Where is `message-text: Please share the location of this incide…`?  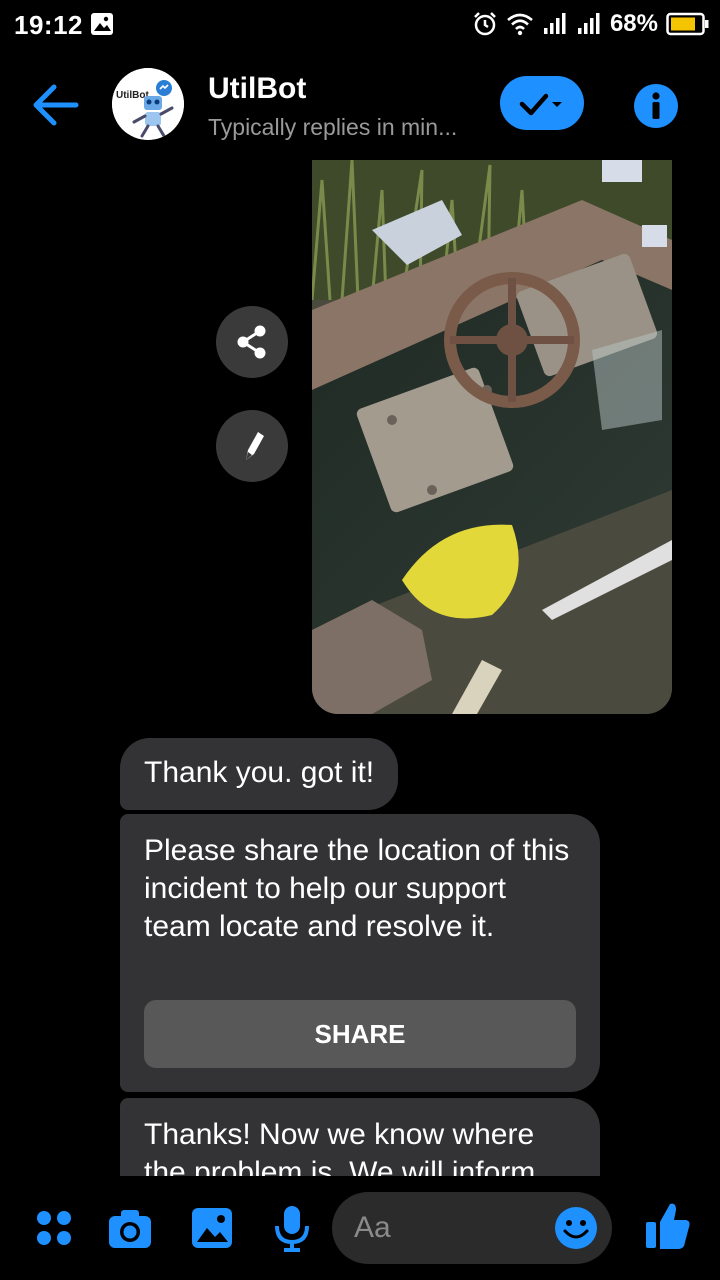
message-text: Please share the location of this incide… is located at coordinates (357, 888).